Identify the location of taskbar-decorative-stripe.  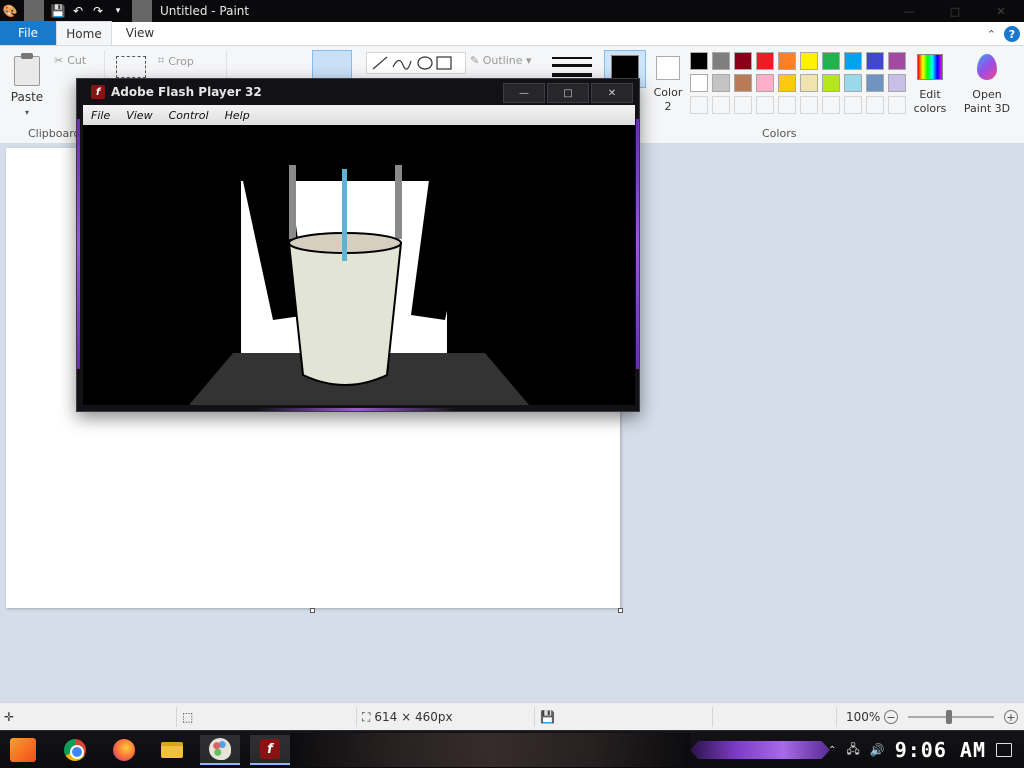
(760, 750).